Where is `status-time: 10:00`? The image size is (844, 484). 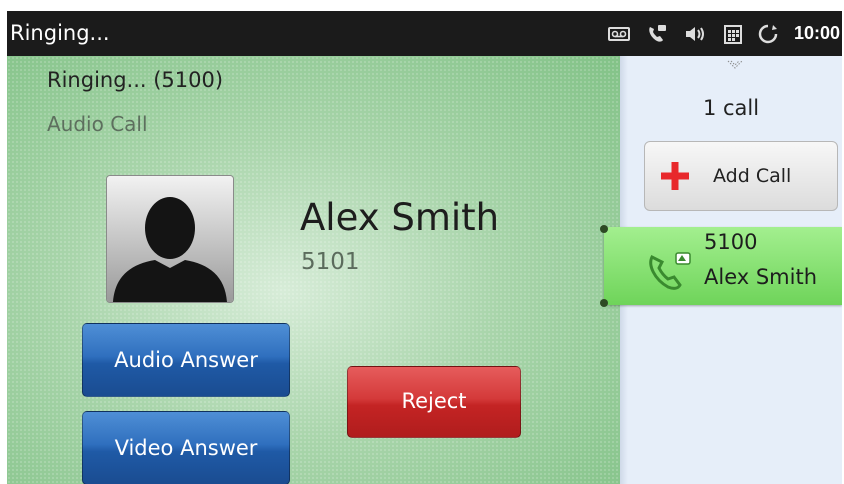 status-time: 10:00 is located at coordinates (816, 33).